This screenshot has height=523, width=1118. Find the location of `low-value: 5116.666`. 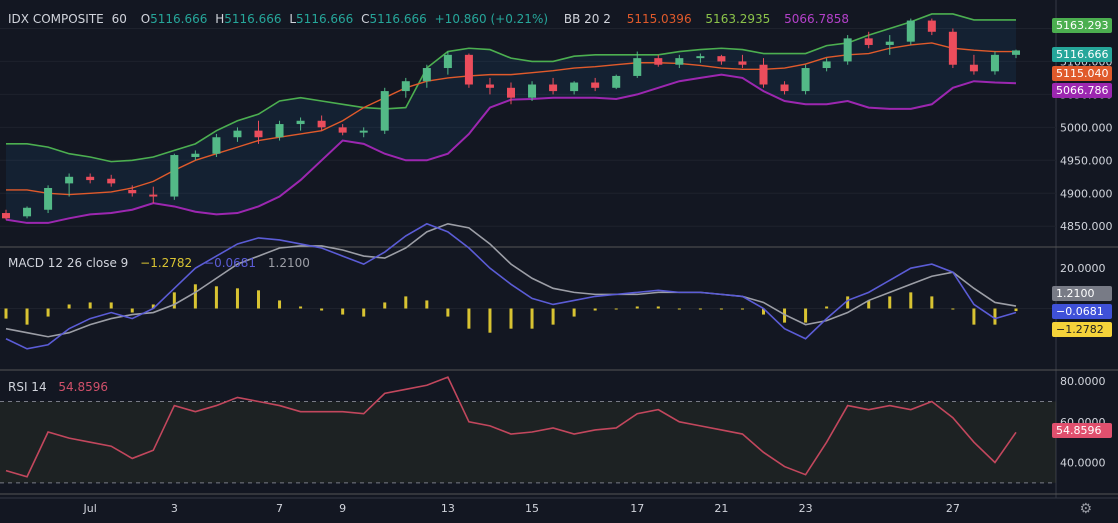

low-value: 5116.666 is located at coordinates (325, 19).